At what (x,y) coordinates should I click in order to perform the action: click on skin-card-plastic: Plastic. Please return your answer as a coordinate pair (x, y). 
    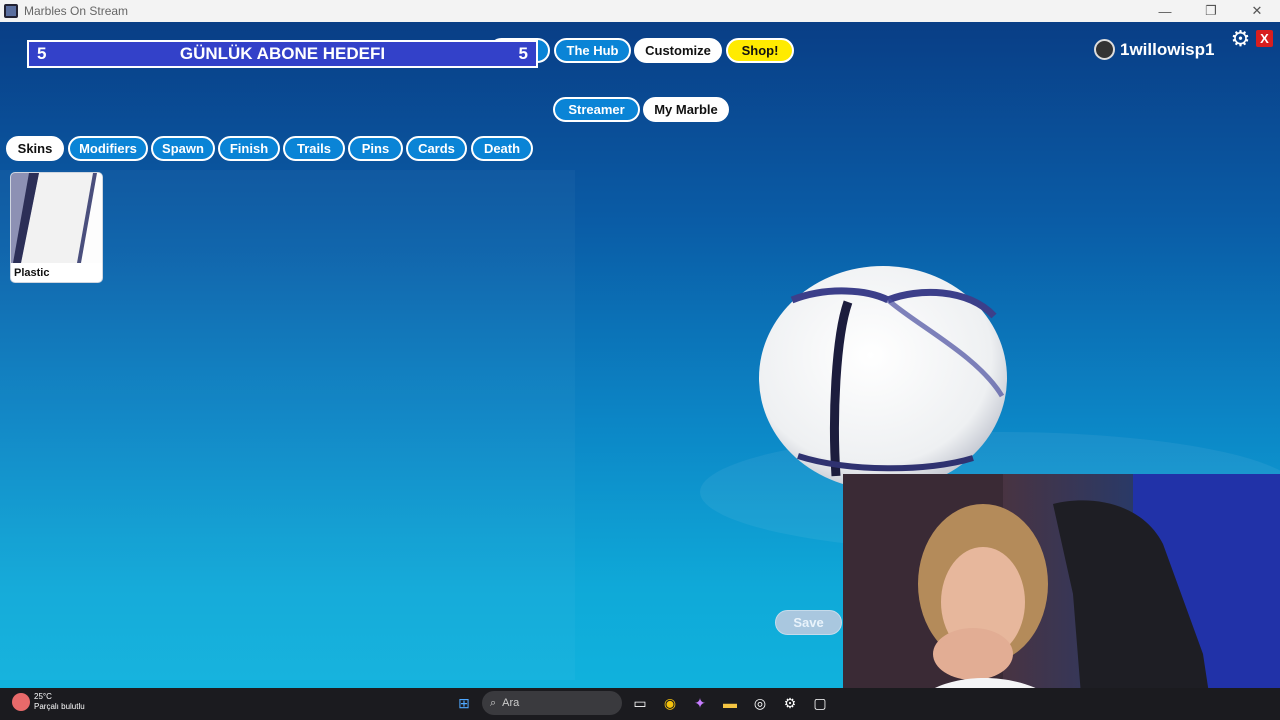
    Looking at the image, I should click on (56, 227).